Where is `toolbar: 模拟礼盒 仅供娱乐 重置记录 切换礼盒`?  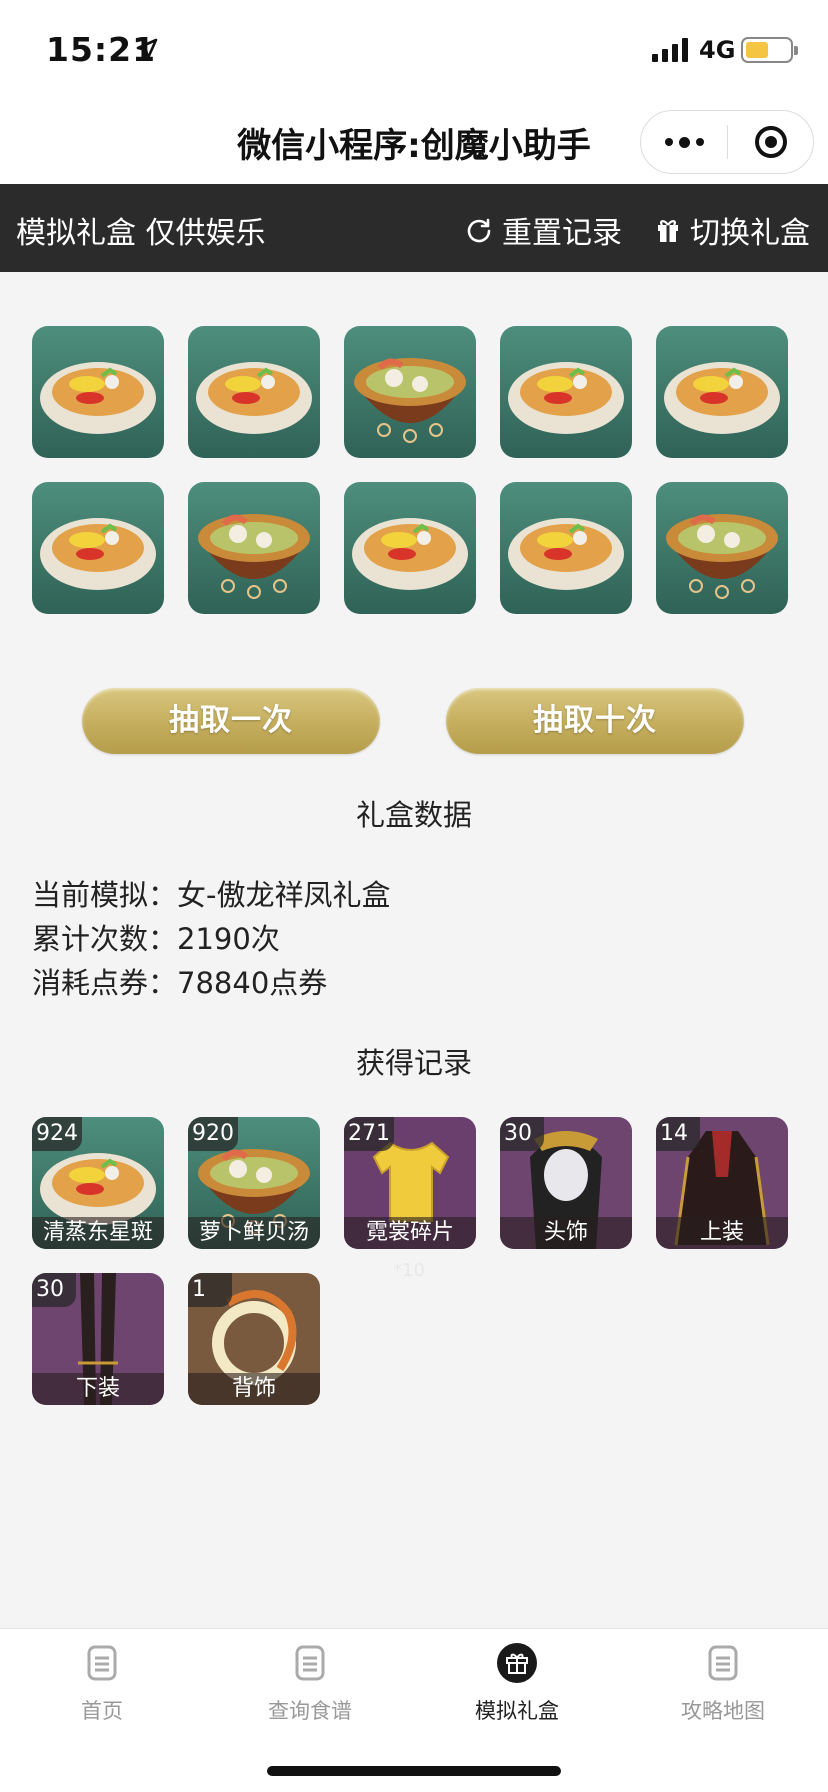
toolbar: 模拟礼盒 仅供娱乐 重置记录 切换礼盒 is located at coordinates (414, 228).